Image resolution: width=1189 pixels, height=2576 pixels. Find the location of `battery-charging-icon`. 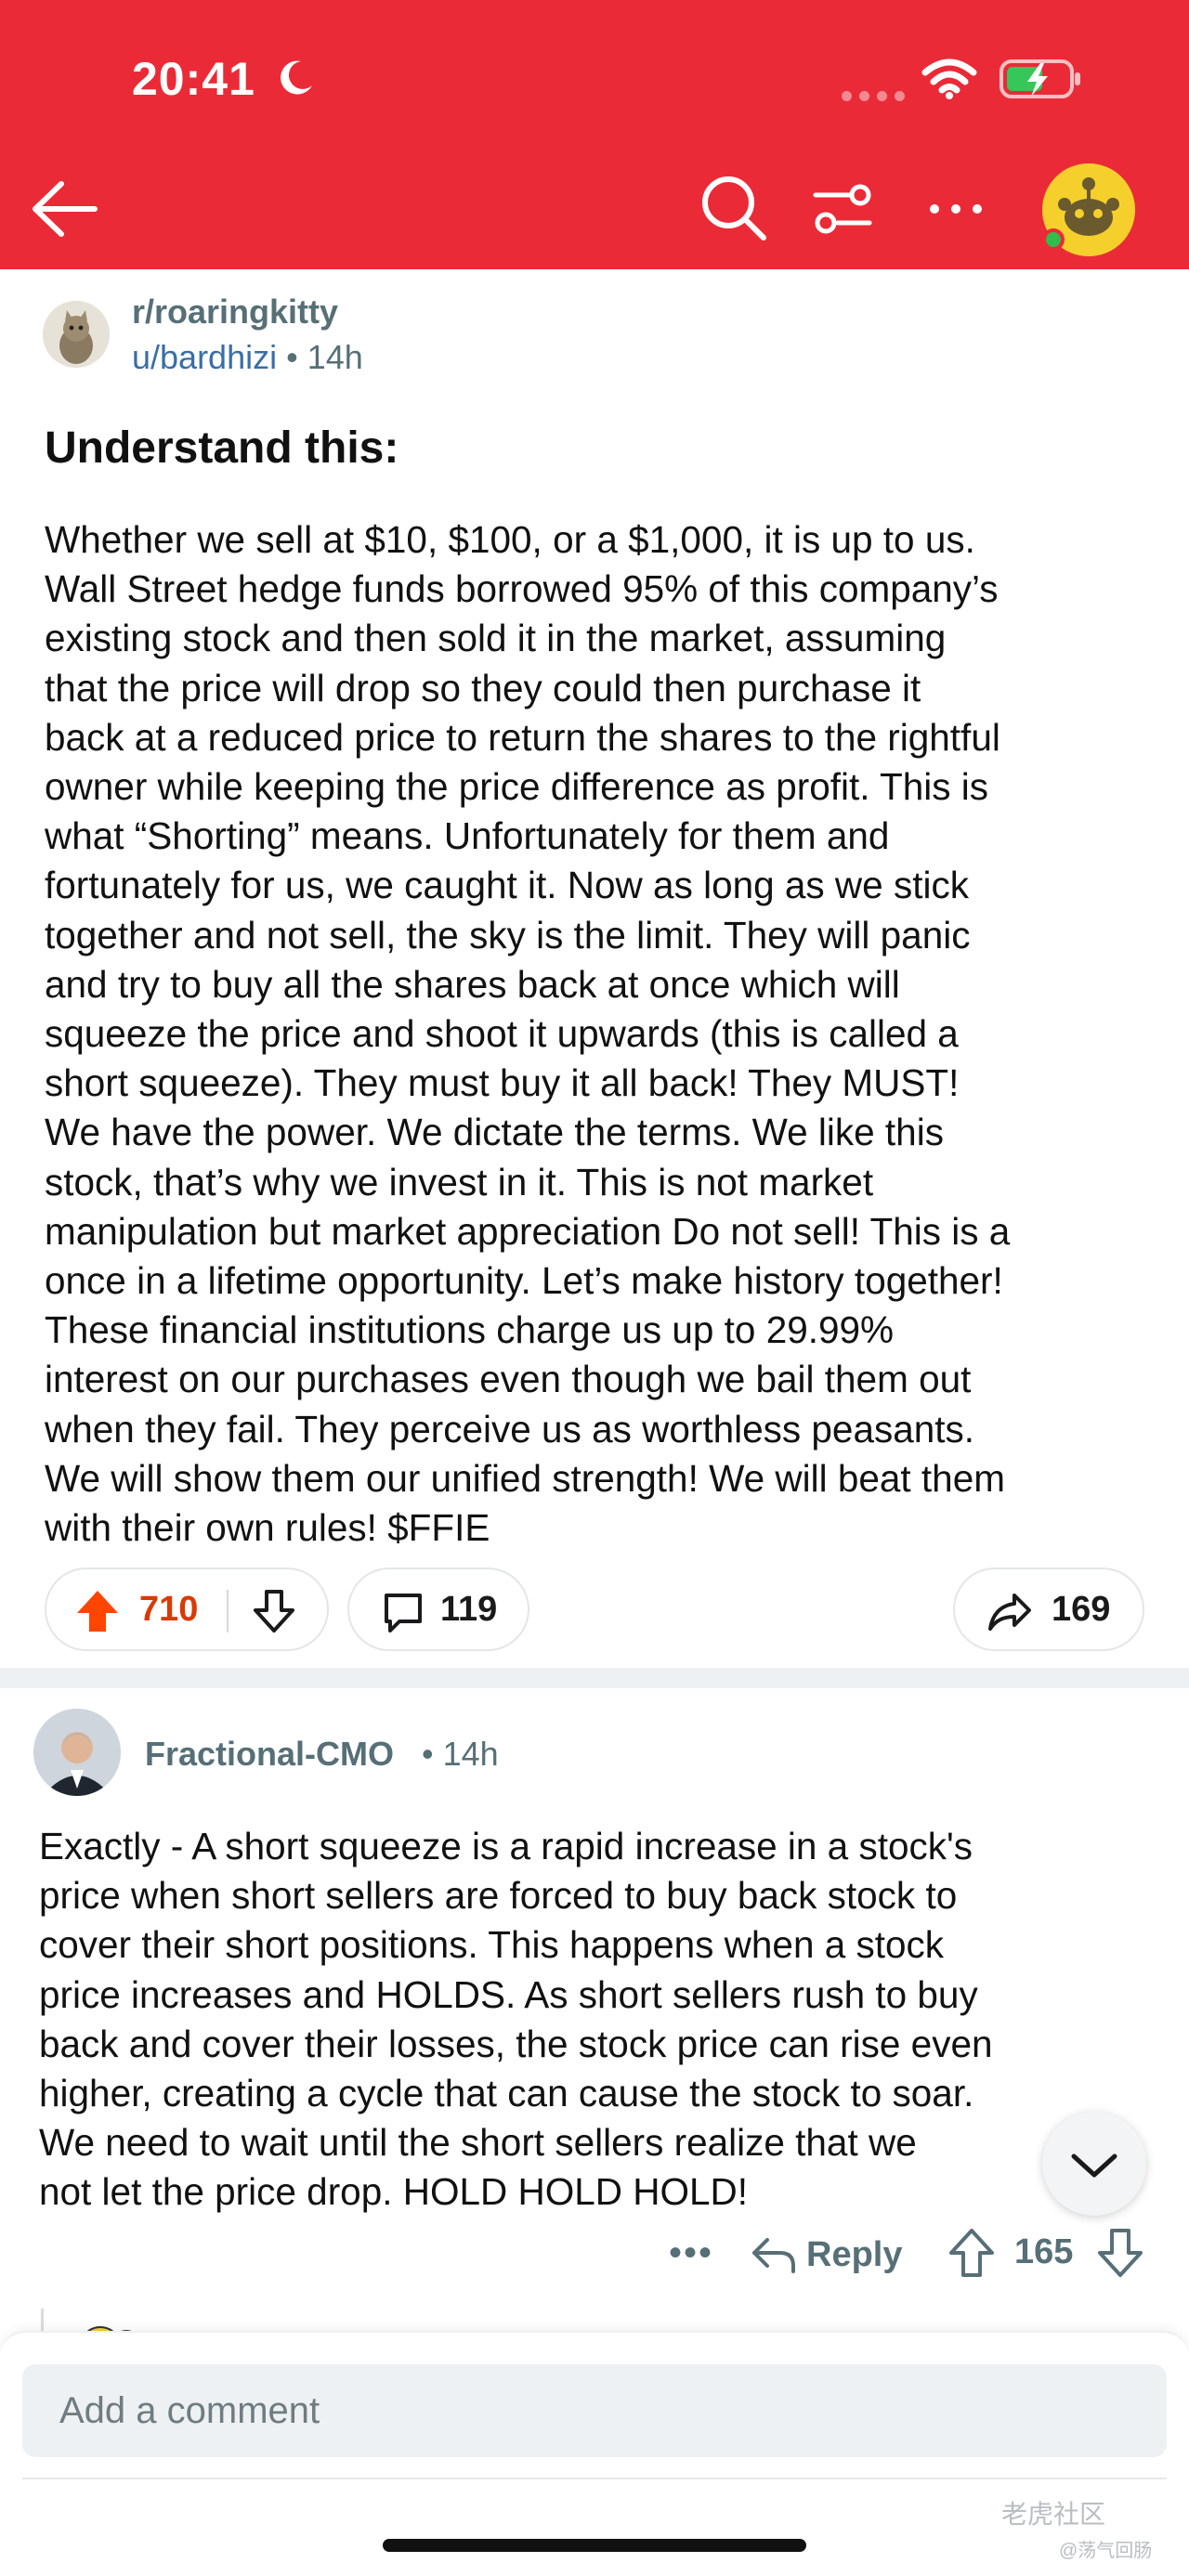

battery-charging-icon is located at coordinates (1040, 78).